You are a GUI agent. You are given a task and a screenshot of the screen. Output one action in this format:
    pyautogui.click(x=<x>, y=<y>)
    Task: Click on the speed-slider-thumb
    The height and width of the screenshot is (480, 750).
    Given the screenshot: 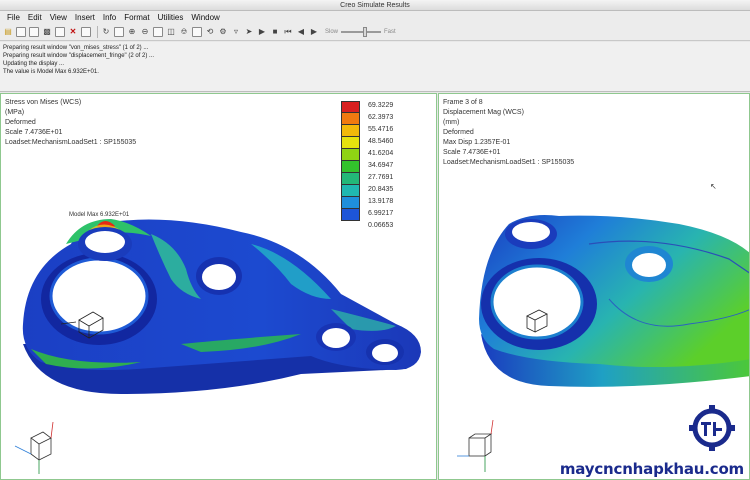 What is the action you would take?
    pyautogui.click(x=365, y=32)
    